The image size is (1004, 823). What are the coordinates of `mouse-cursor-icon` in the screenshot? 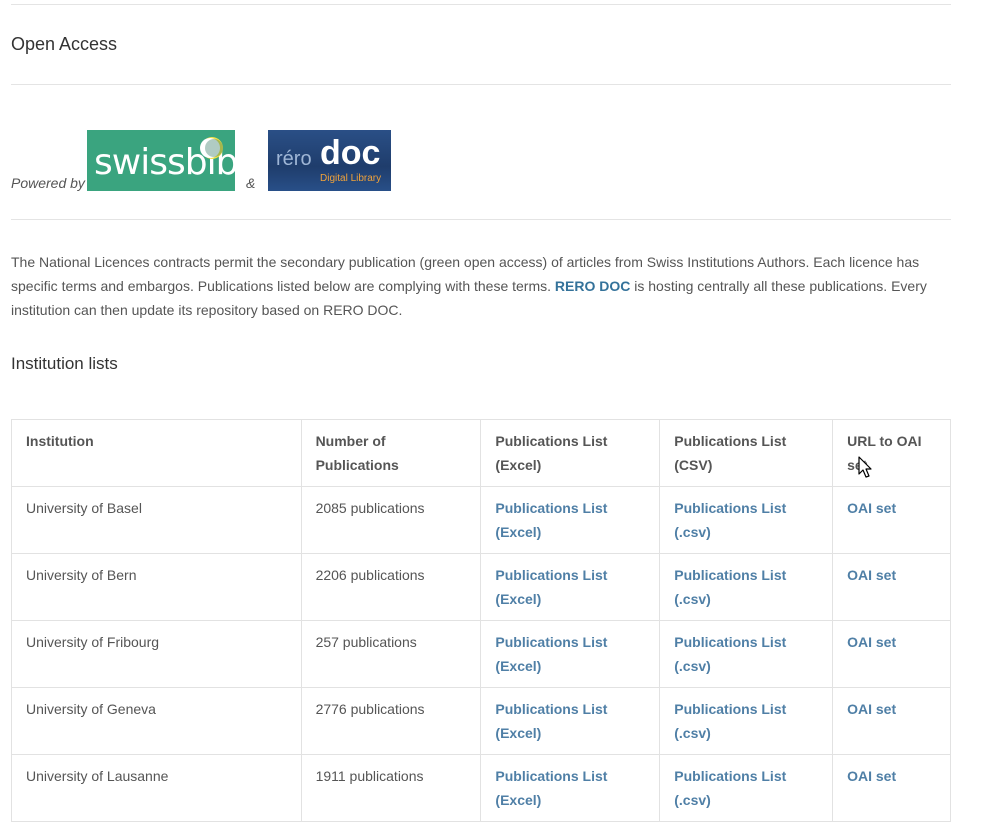 It's located at (865, 467).